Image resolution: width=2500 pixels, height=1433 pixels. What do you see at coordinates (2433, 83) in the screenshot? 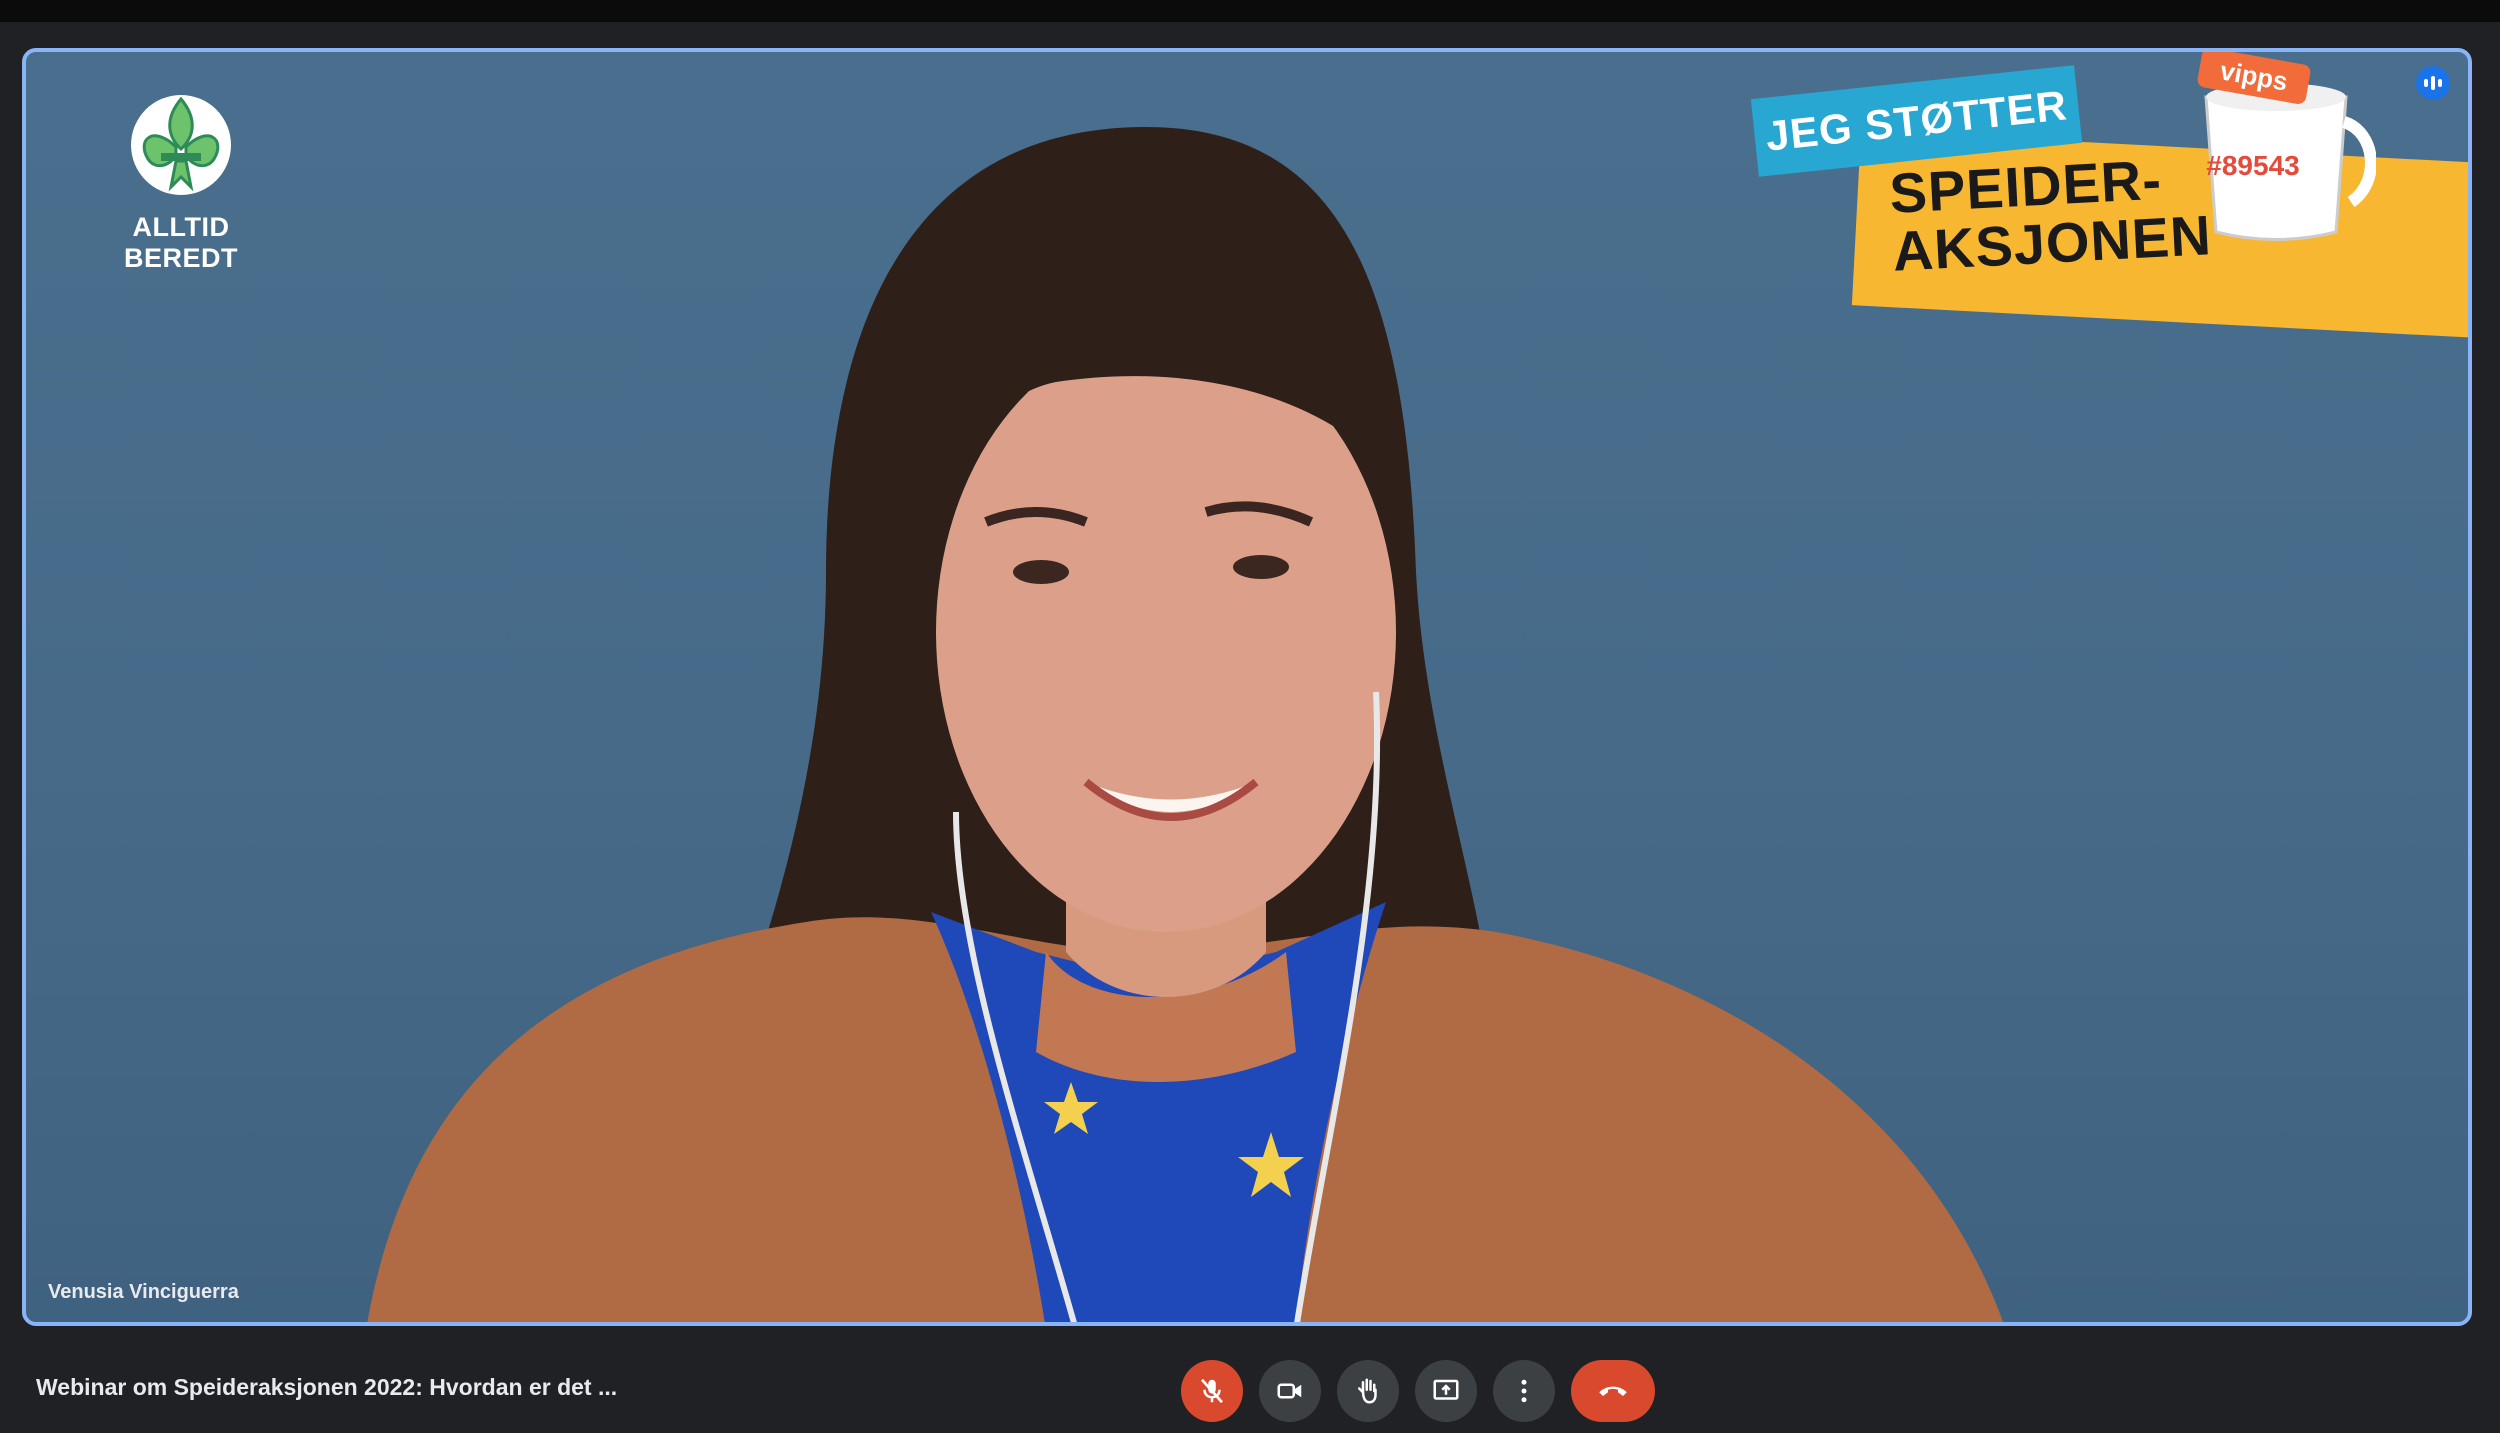
I see `speaking-indicator-icon` at bounding box center [2433, 83].